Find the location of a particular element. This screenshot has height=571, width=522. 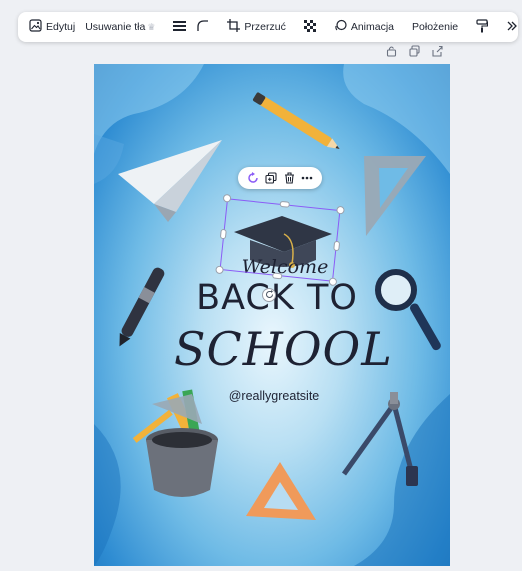

animate-label: Animacja is located at coordinates (372, 27).